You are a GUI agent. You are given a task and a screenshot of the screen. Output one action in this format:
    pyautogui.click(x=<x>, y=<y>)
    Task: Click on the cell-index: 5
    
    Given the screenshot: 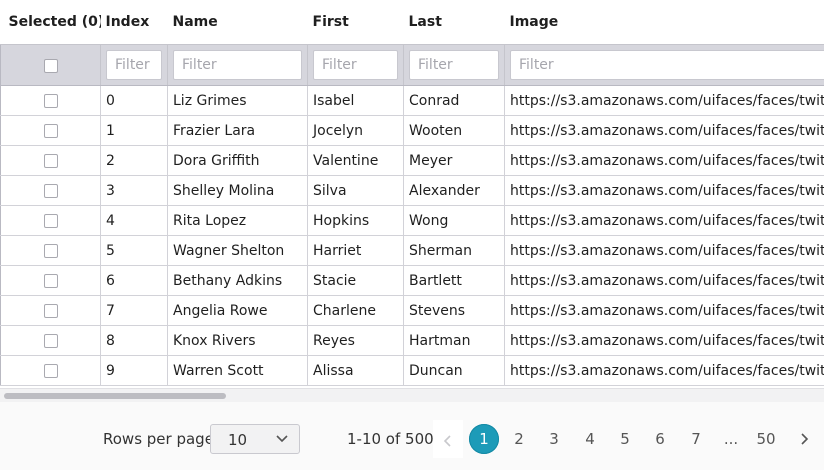 What is the action you would take?
    pyautogui.click(x=134, y=250)
    